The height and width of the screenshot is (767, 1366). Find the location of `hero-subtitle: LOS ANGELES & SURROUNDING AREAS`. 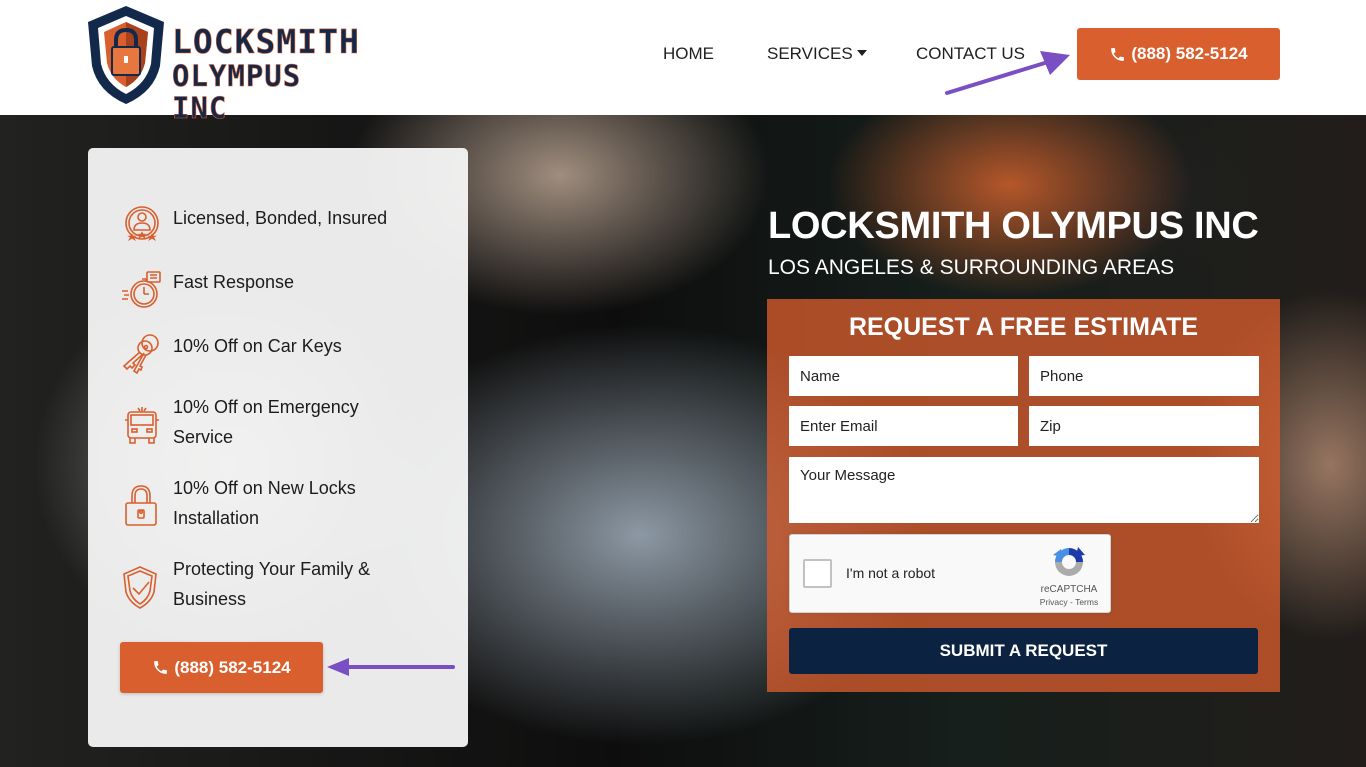

hero-subtitle: LOS ANGELES & SURROUNDING AREAS is located at coordinates (971, 267).